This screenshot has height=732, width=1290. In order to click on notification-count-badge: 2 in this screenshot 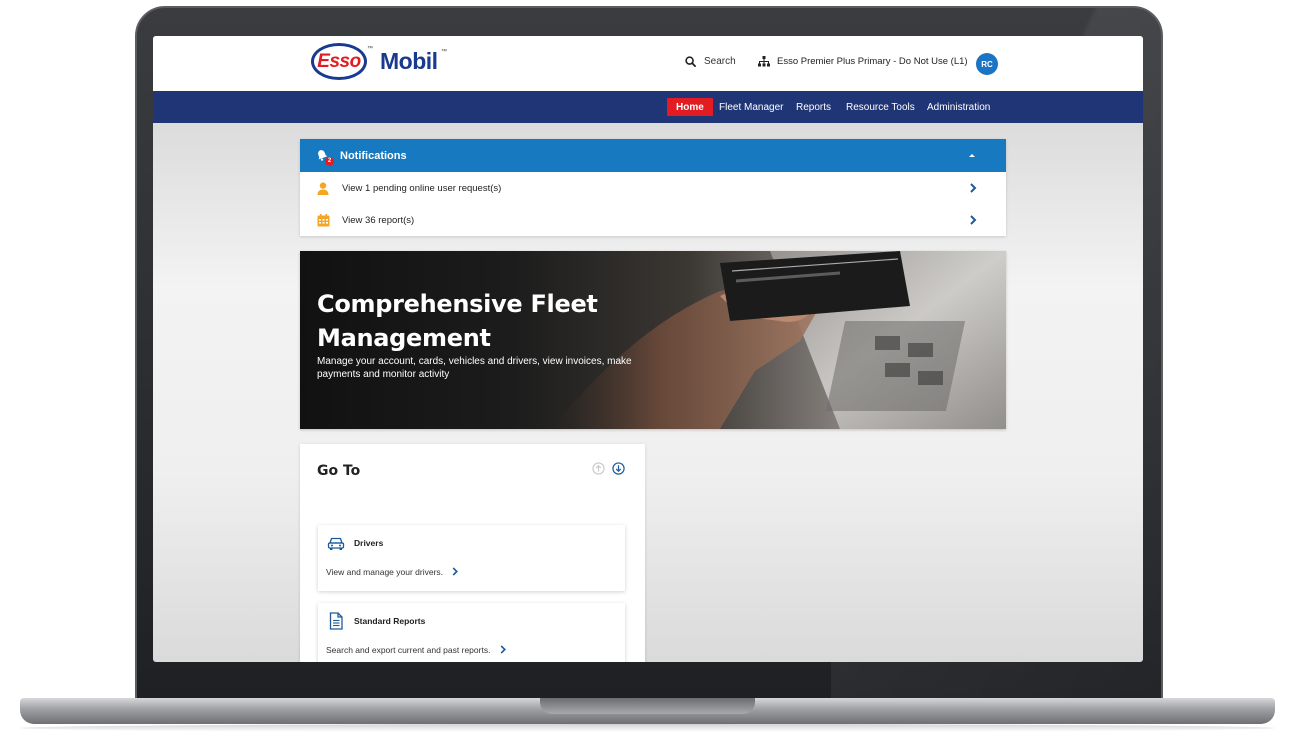, I will do `click(329, 161)`.